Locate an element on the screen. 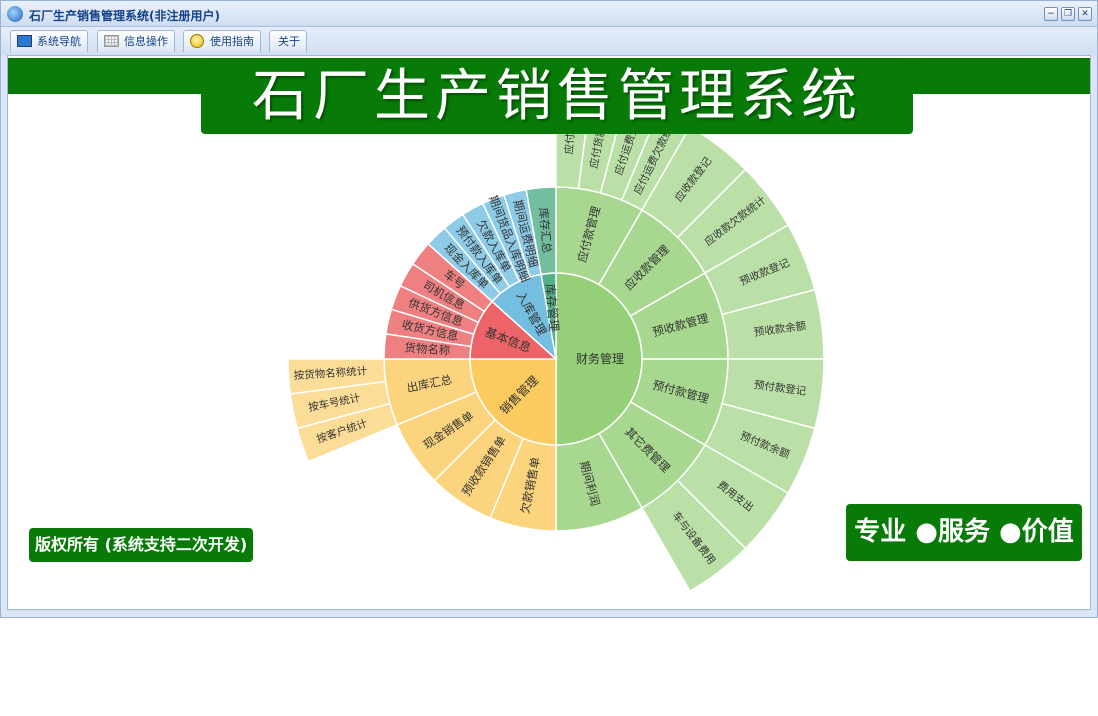  tab-label: 使用指南 is located at coordinates (232, 41).